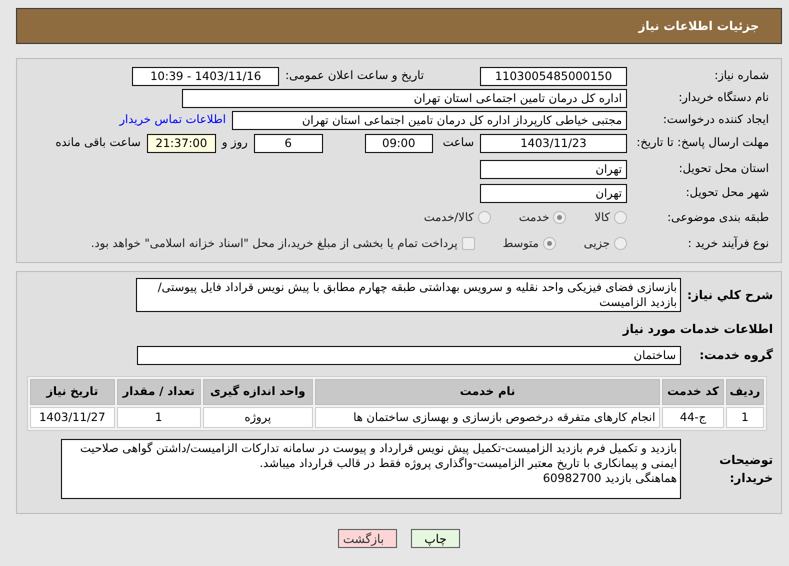 Image resolution: width=789 pixels, height=566 pixels. What do you see at coordinates (257, 417) in the screenshot?
I see `table-cell: پروژه` at bounding box center [257, 417].